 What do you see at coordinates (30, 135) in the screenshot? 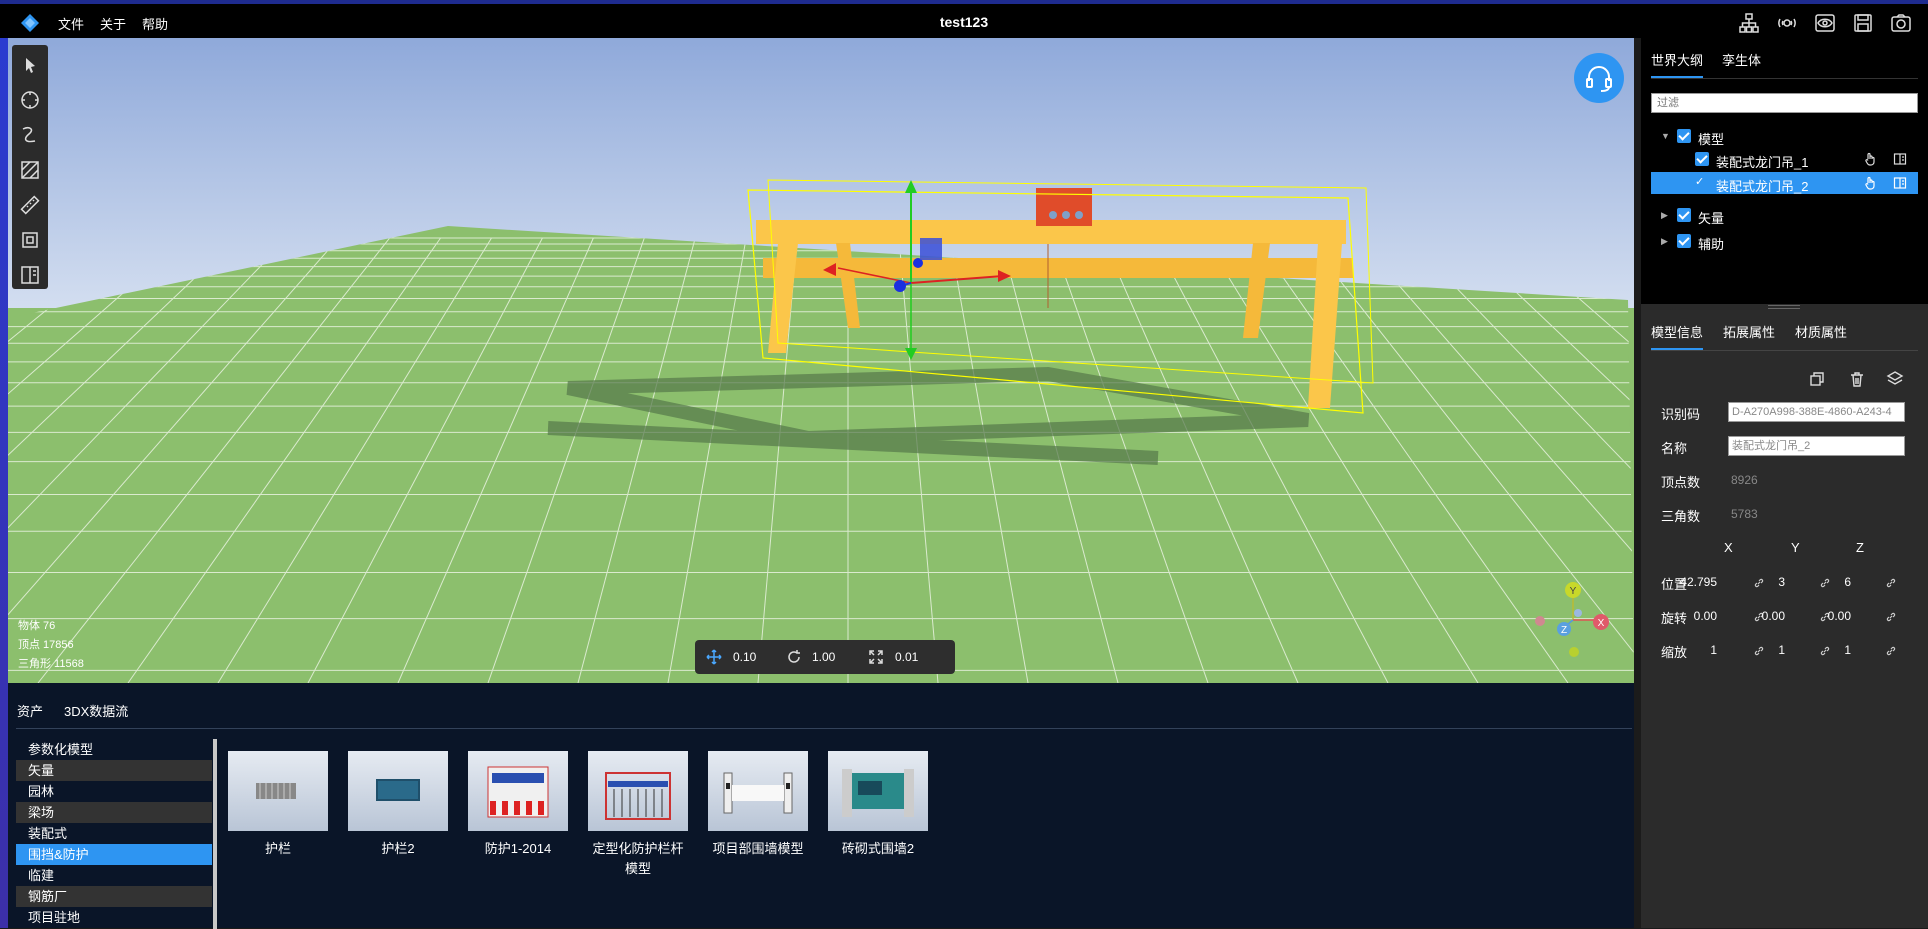
I see `curve-icon` at bounding box center [30, 135].